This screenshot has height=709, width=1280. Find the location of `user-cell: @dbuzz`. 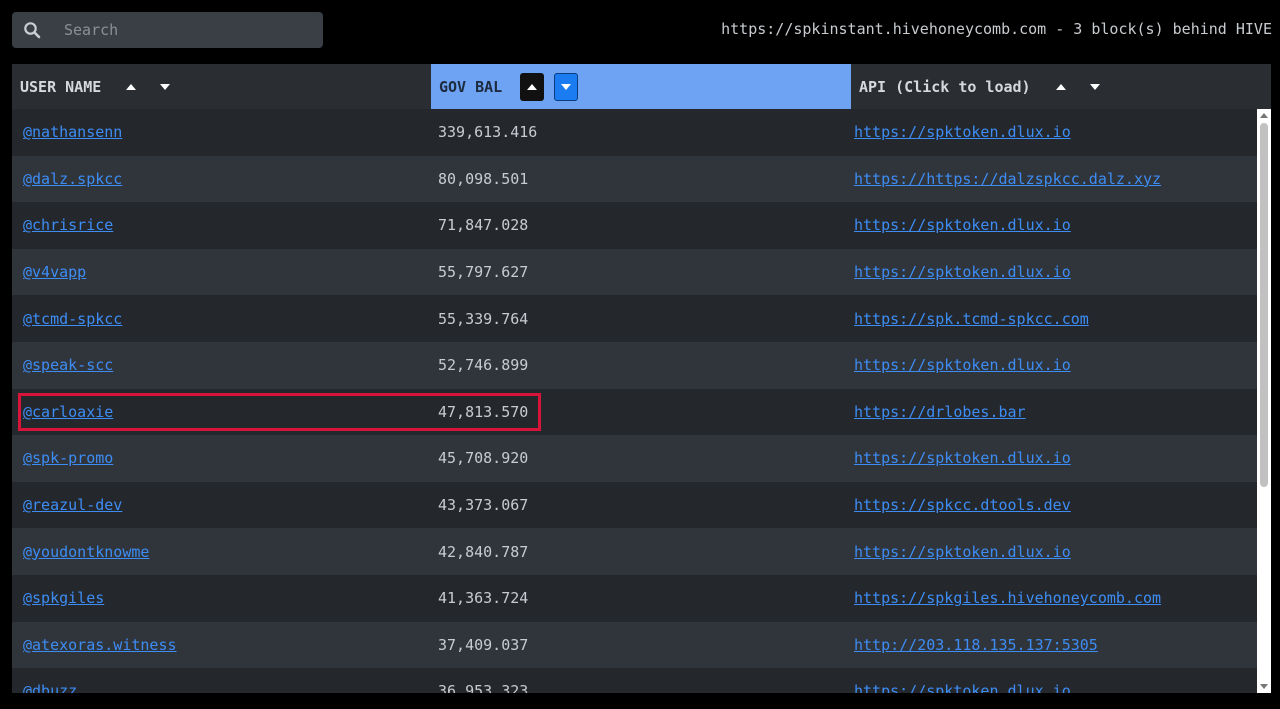

user-cell: @dbuzz is located at coordinates (221, 687).